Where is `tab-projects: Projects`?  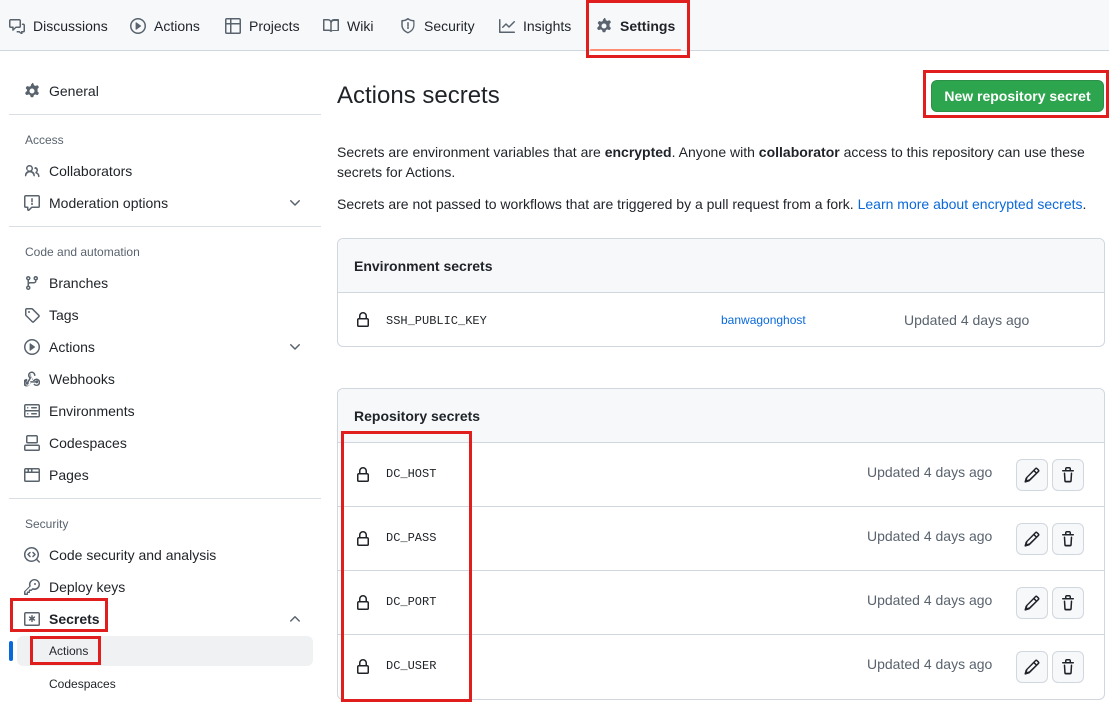
tab-projects: Projects is located at coordinates (262, 25).